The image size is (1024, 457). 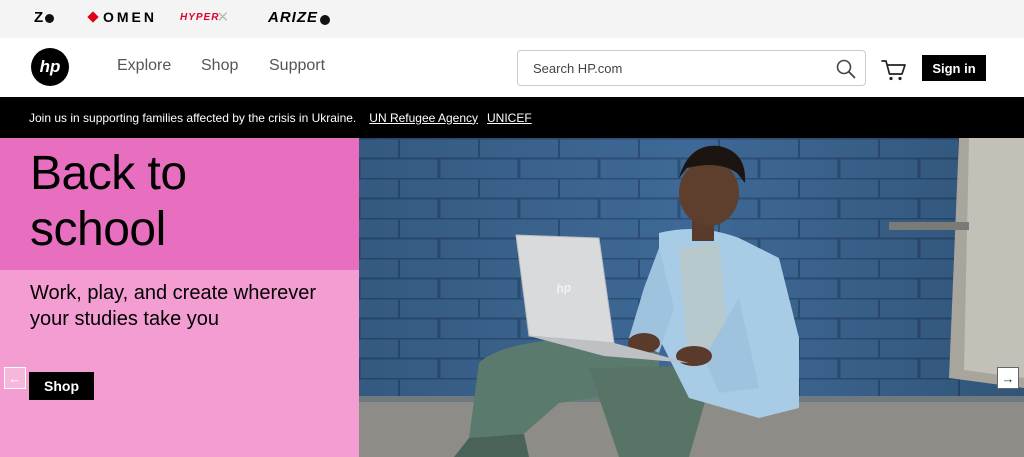 What do you see at coordinates (846, 69) in the screenshot?
I see `search-icon` at bounding box center [846, 69].